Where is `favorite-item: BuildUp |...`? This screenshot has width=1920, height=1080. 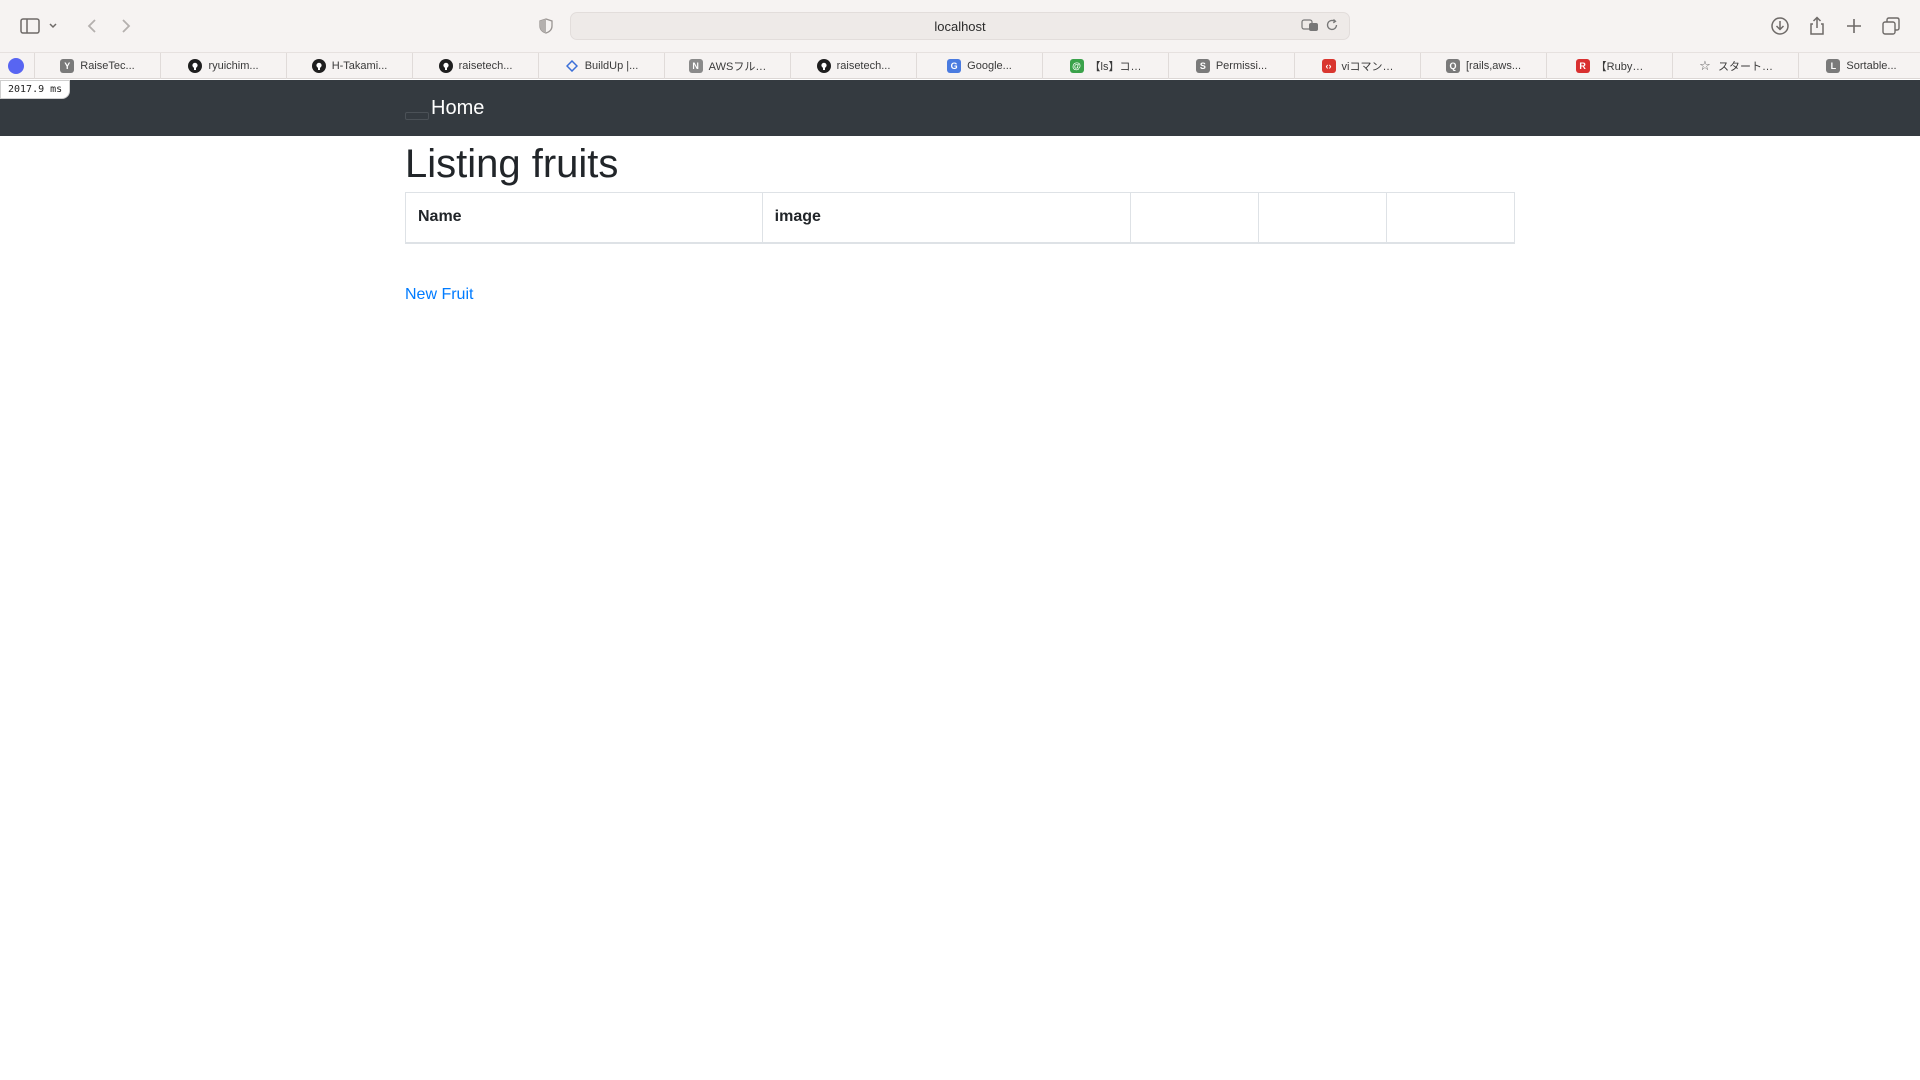
favorite-item: BuildUp |... is located at coordinates (601, 66).